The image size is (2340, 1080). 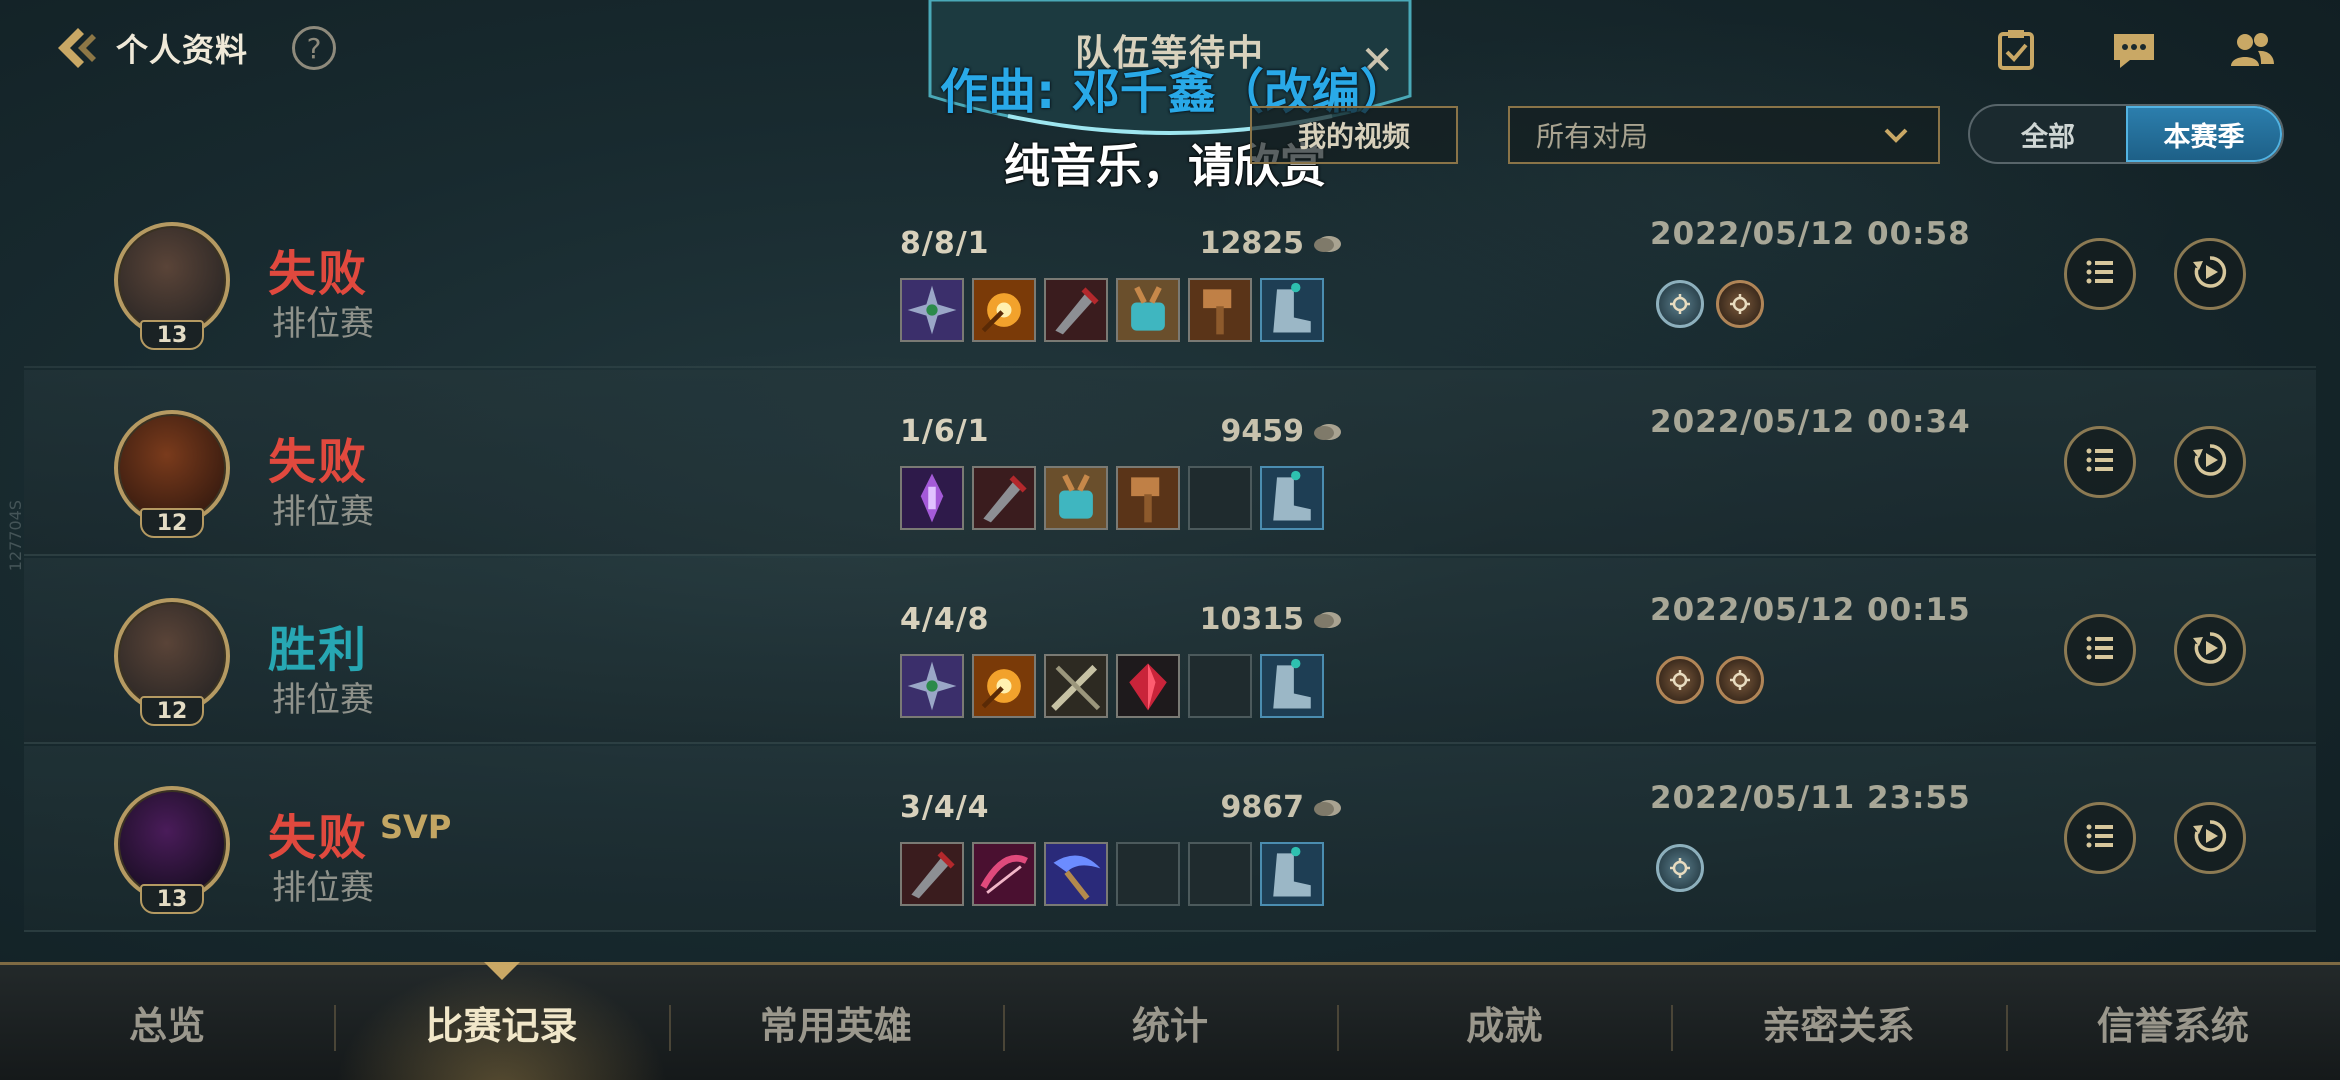 I want to click on active-tab-pointer-icon, so click(x=502, y=971).